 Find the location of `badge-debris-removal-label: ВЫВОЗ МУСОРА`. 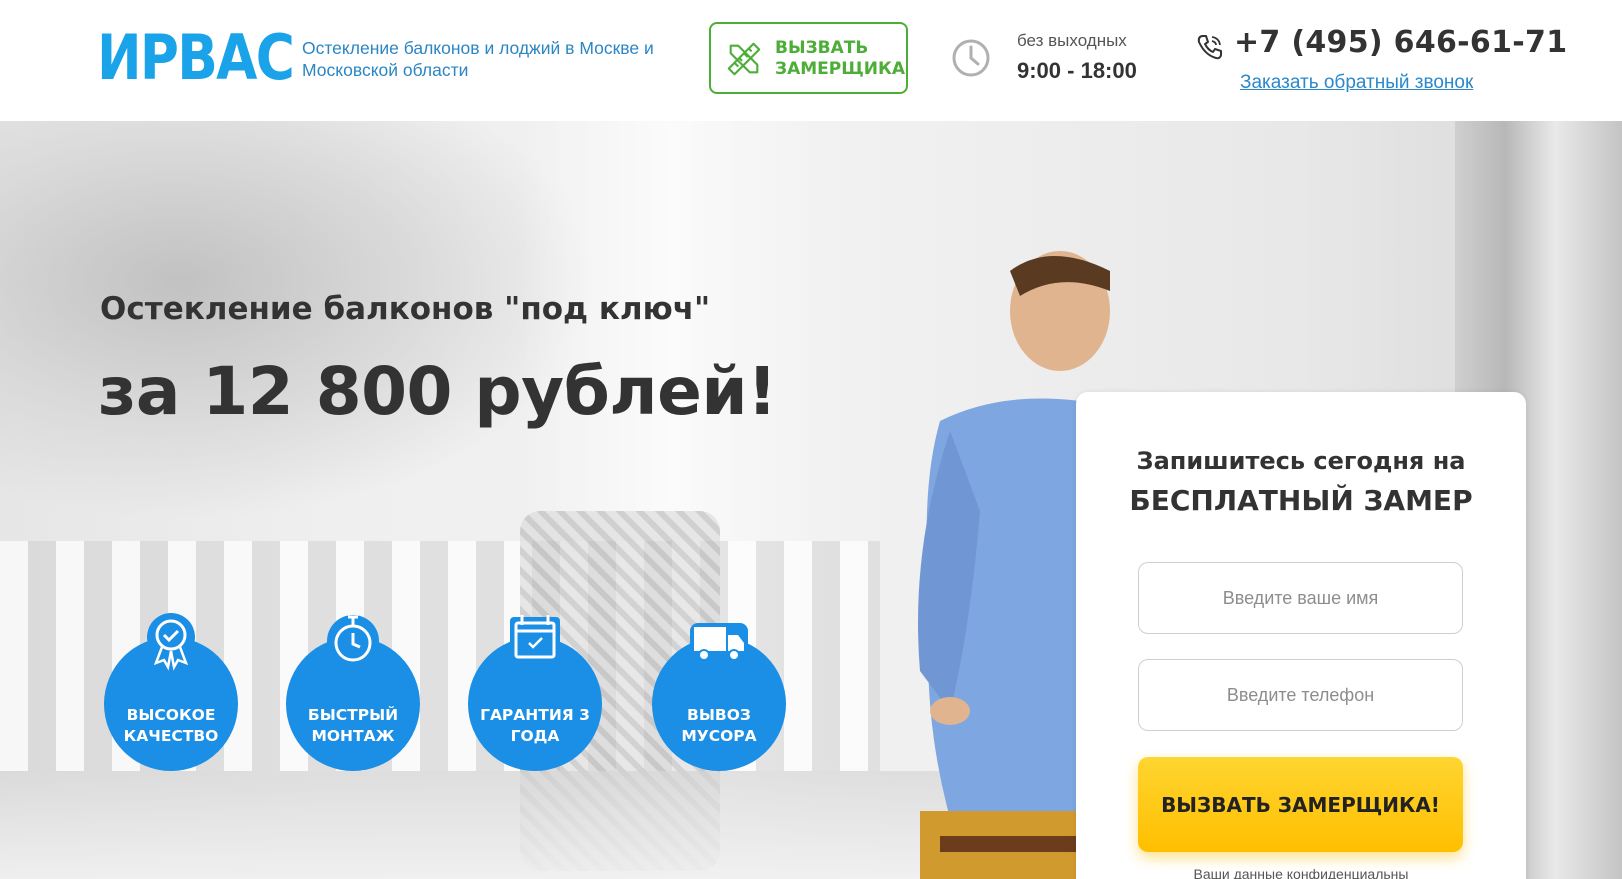

badge-debris-removal-label: ВЫВОЗ МУСОРА is located at coordinates (719, 725).